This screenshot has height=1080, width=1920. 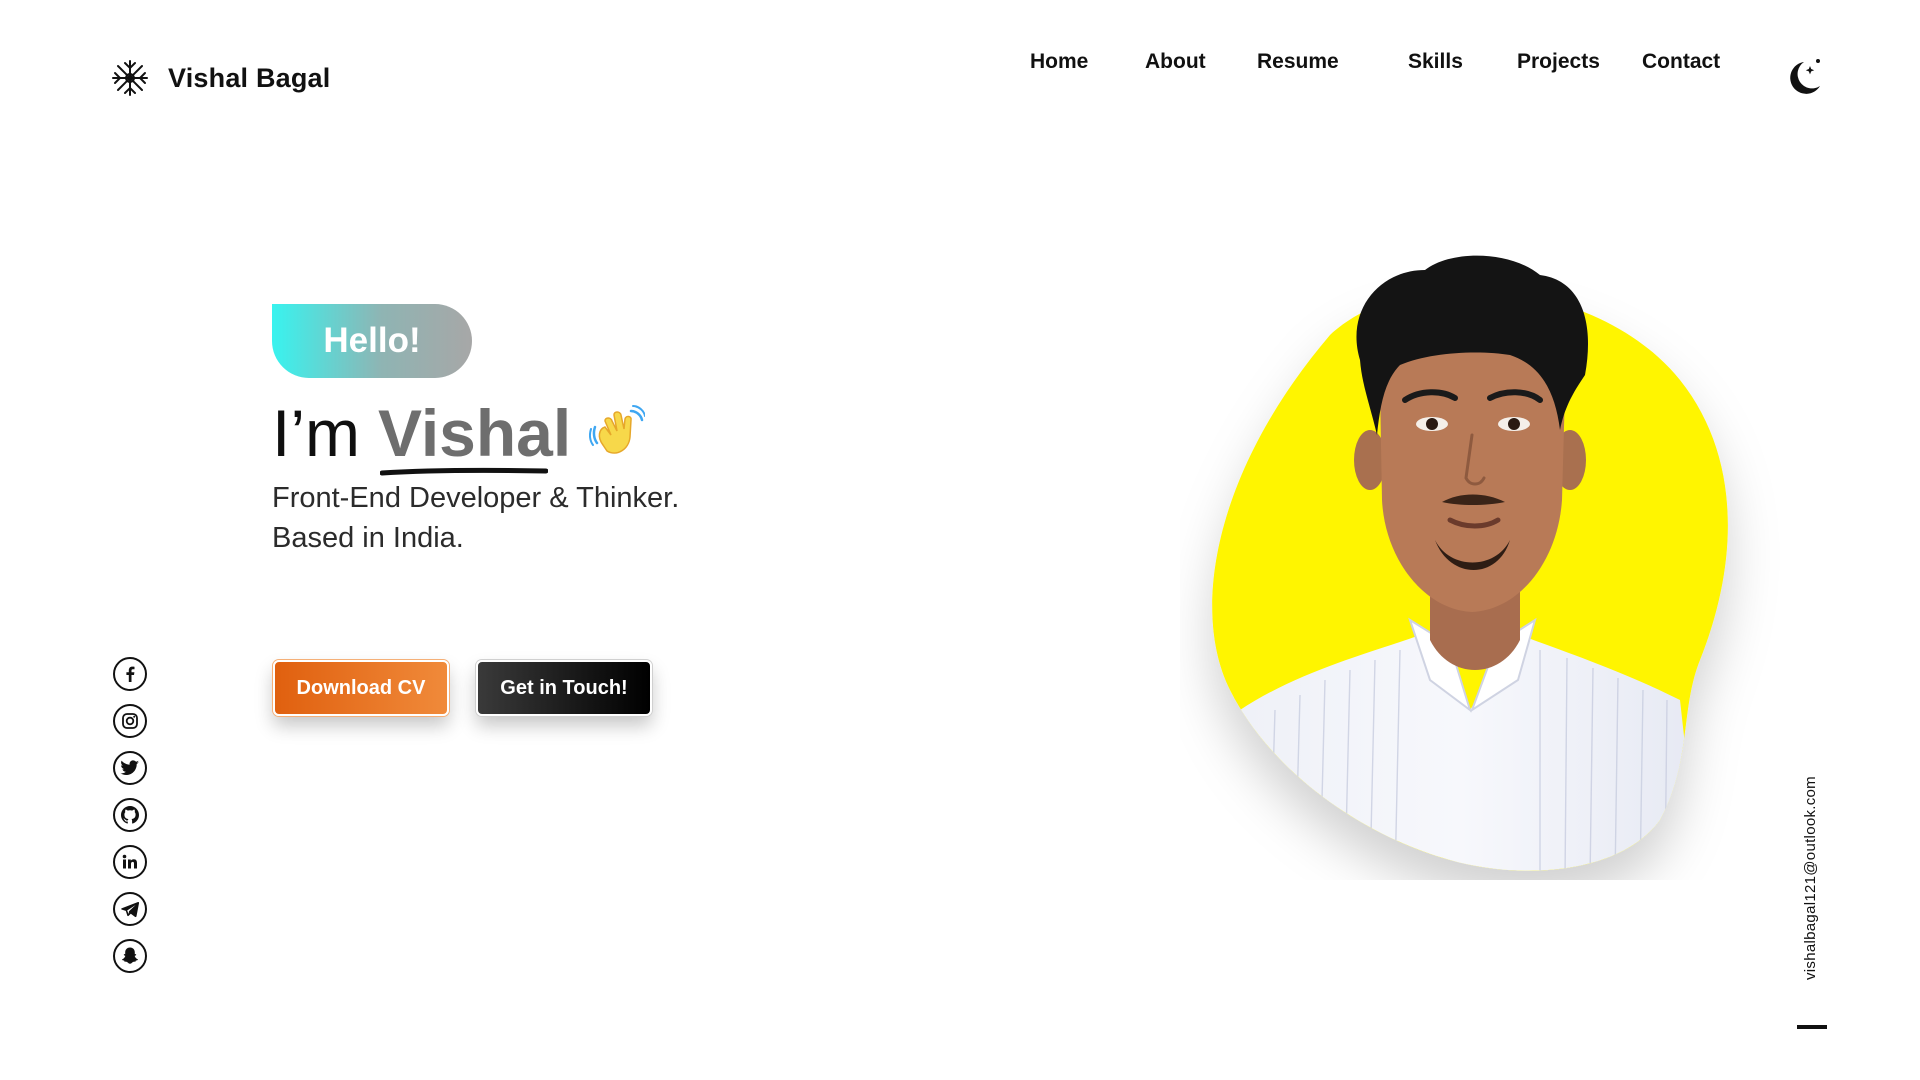 I want to click on github-link, so click(x=130, y=815).